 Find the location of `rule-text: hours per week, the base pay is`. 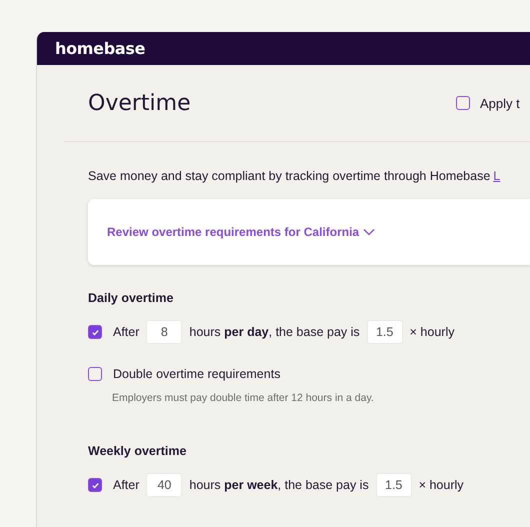

rule-text: hours per week, the base pay is is located at coordinates (279, 485).